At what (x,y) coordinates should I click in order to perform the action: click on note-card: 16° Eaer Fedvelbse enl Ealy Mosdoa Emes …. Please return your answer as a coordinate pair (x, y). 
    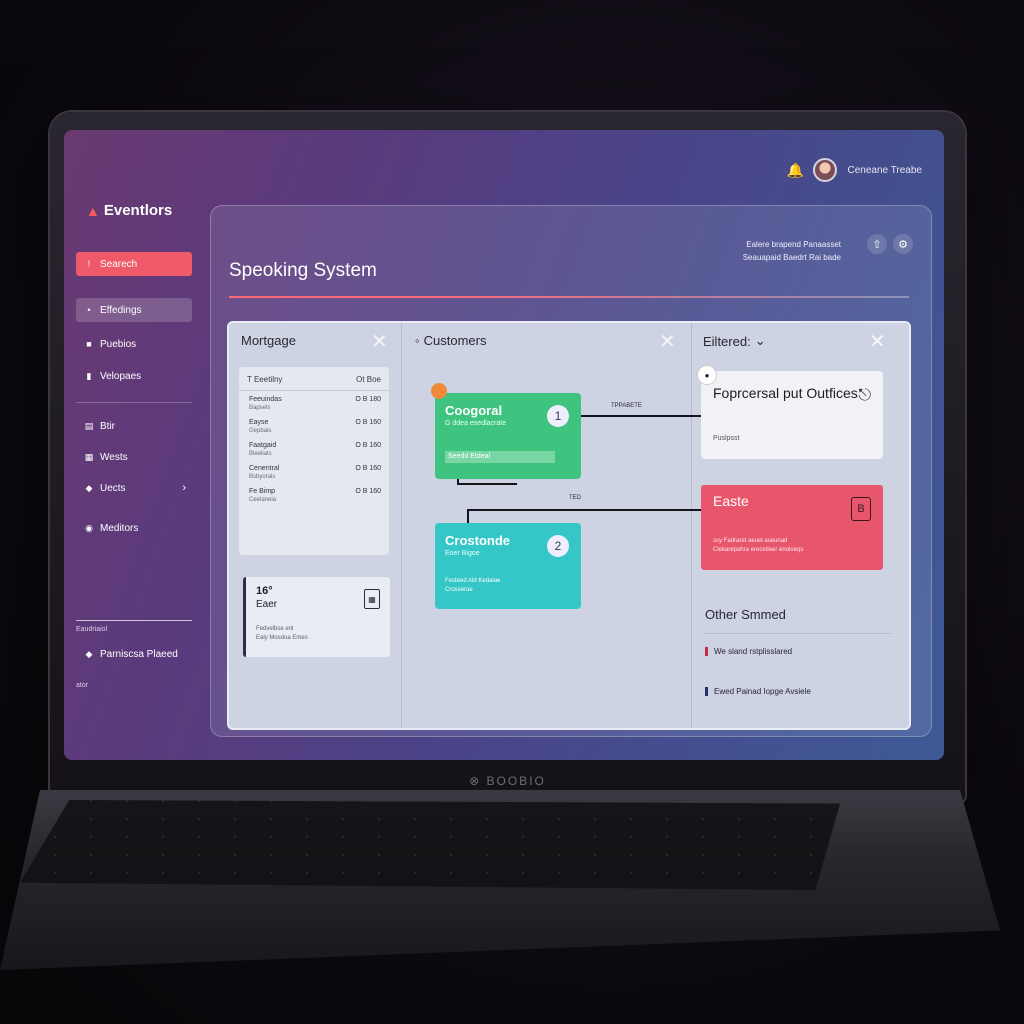
    Looking at the image, I should click on (316, 617).